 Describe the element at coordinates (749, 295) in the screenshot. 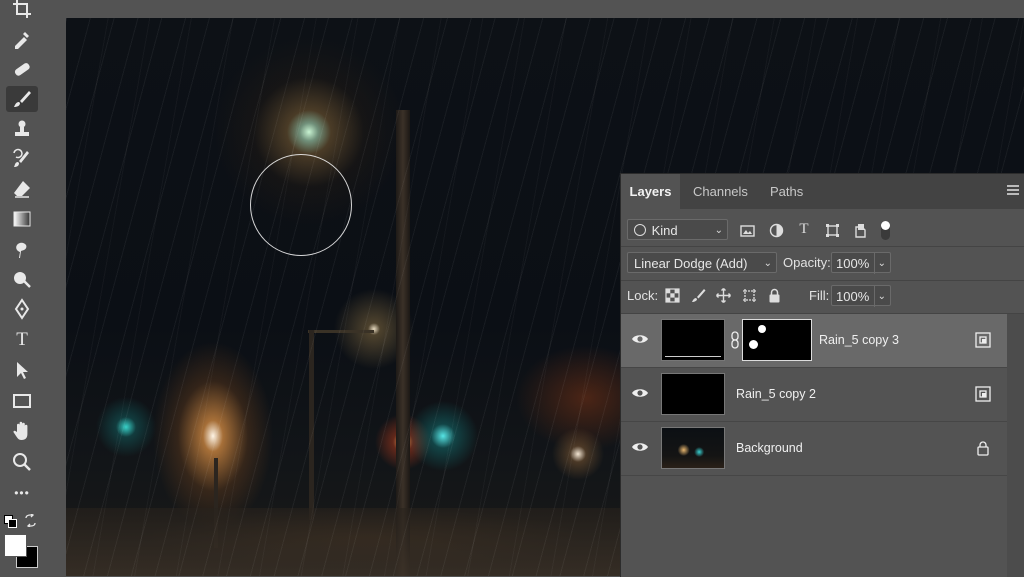

I see `lock-artboard-icon` at that location.